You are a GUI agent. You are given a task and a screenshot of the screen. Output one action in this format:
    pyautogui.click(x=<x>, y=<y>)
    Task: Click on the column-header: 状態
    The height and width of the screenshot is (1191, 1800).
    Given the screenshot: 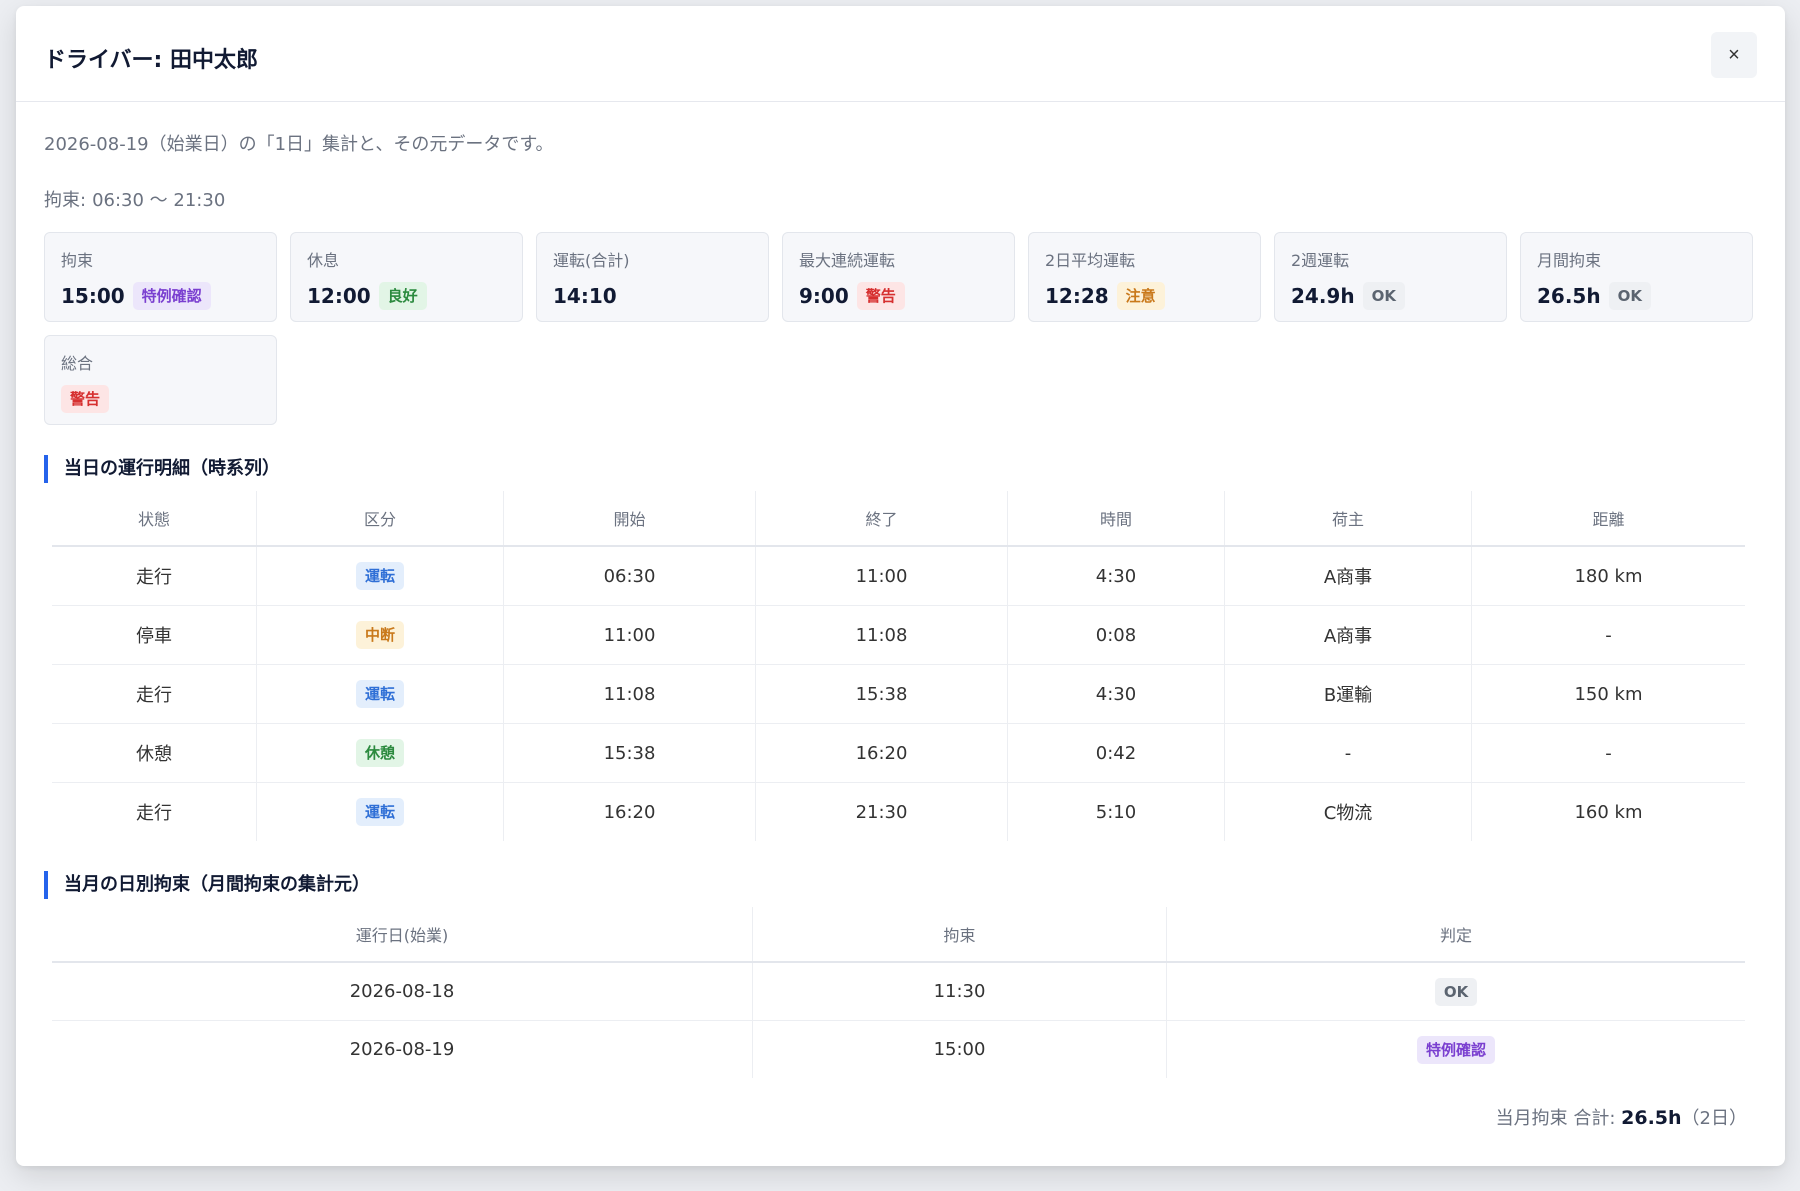 What is the action you would take?
    pyautogui.click(x=154, y=519)
    